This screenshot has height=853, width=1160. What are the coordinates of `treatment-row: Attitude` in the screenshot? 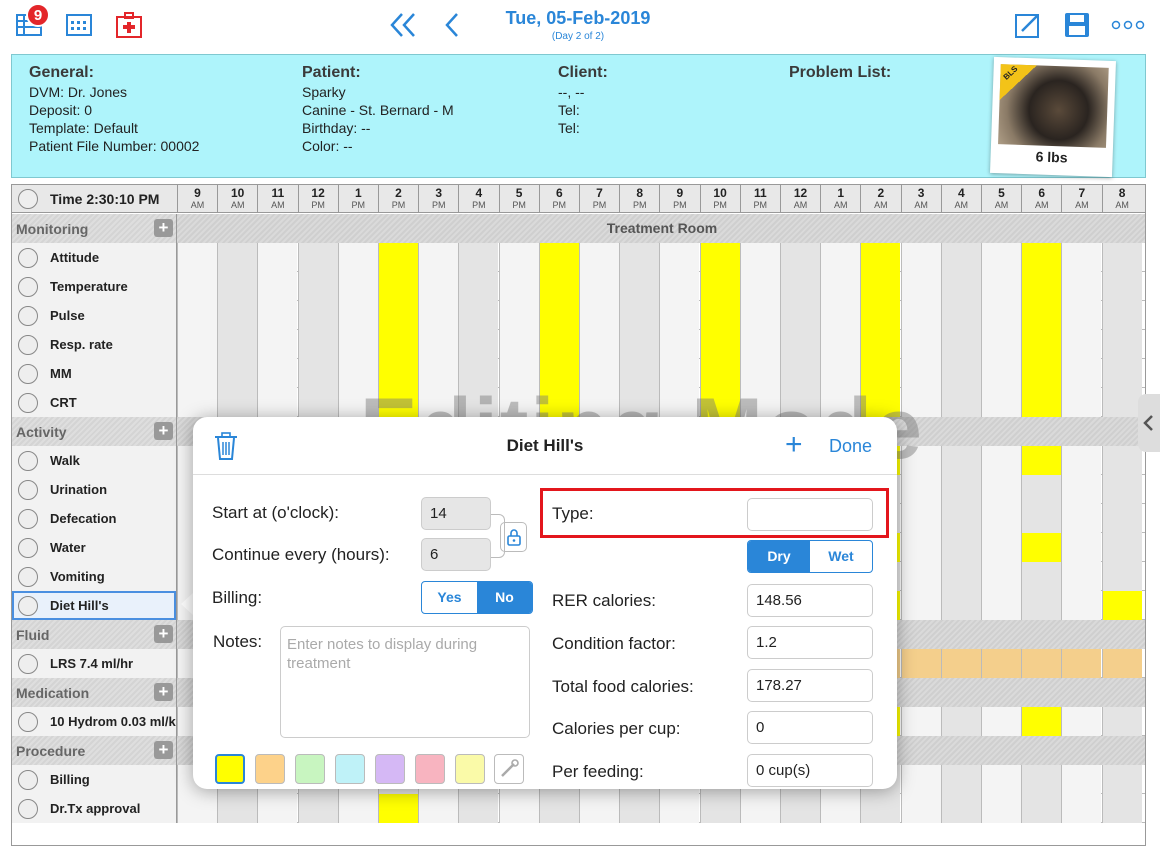 It's located at (578, 257).